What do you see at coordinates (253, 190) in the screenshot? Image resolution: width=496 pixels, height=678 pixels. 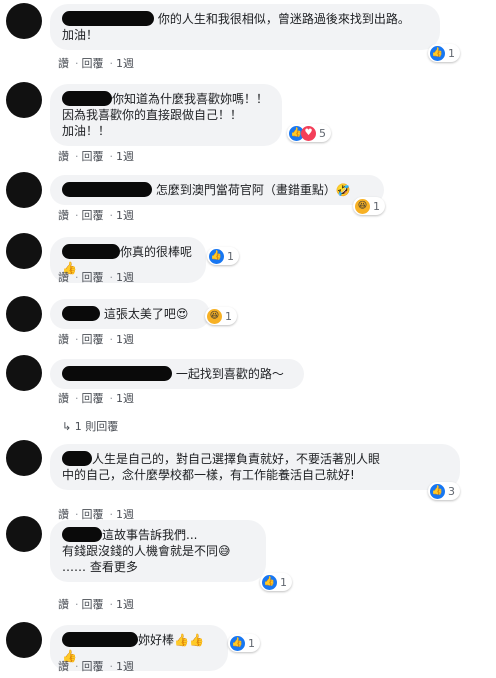 I see `comment-text: 怎麼到澳門當荷官阿（畫錯重點）🤣` at bounding box center [253, 190].